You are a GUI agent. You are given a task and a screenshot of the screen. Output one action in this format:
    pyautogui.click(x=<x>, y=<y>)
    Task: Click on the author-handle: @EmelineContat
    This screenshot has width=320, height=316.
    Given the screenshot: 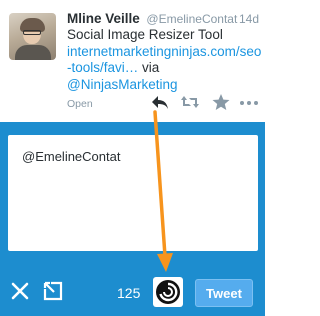 What is the action you would take?
    pyautogui.click(x=191, y=19)
    